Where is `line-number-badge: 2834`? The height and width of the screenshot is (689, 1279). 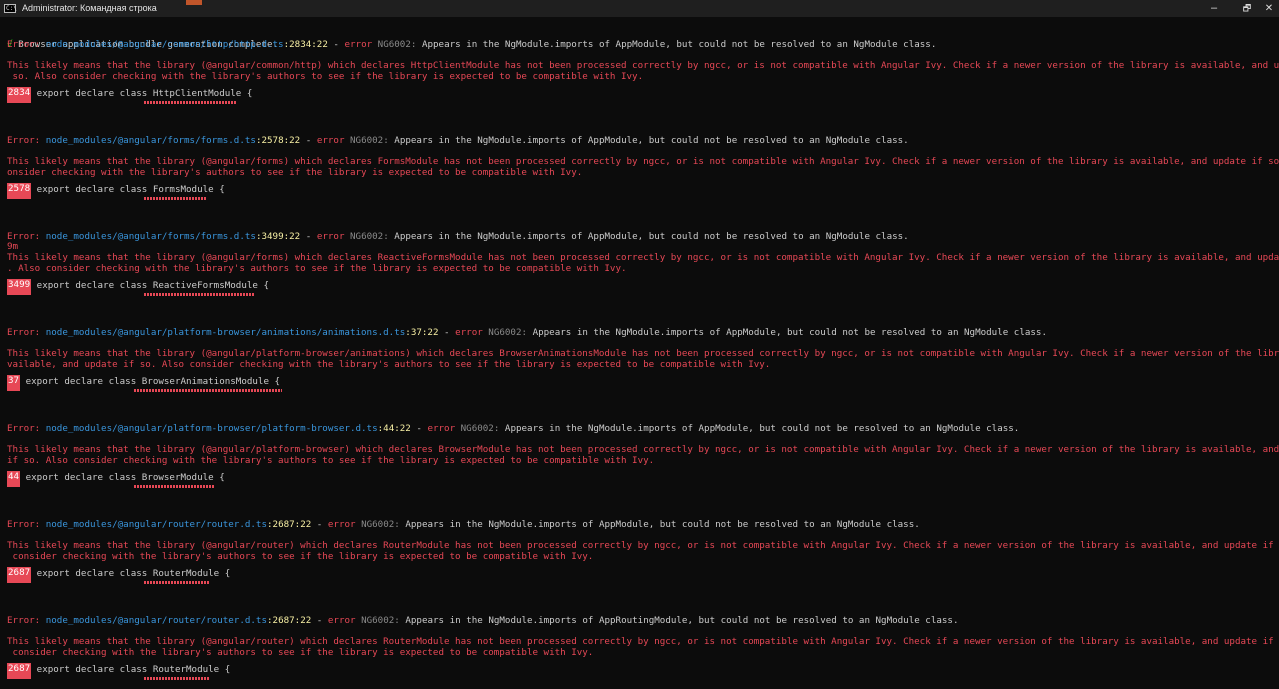 line-number-badge: 2834 is located at coordinates (19, 95).